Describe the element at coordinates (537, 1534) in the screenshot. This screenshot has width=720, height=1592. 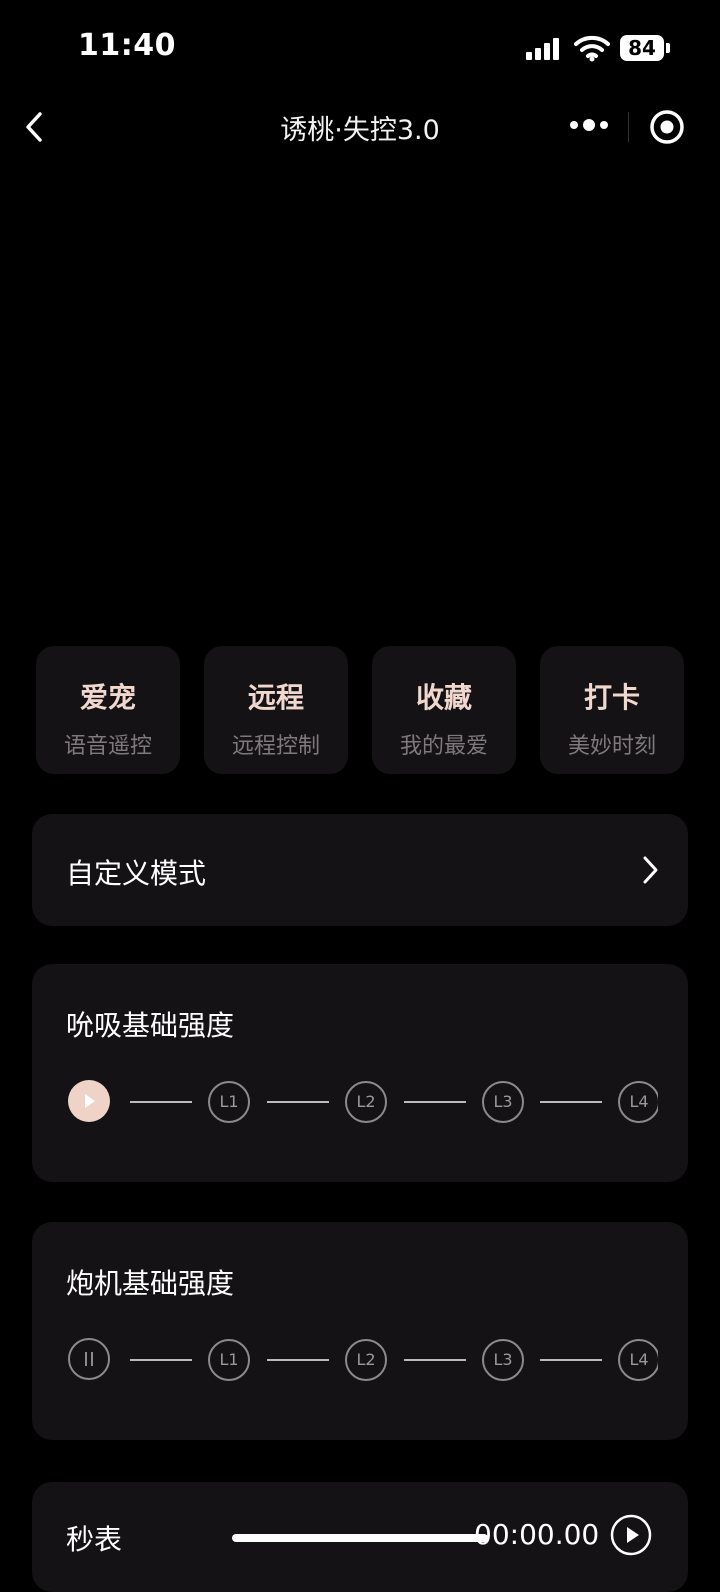
I see `stopwatch-time: 00:00.00` at that location.